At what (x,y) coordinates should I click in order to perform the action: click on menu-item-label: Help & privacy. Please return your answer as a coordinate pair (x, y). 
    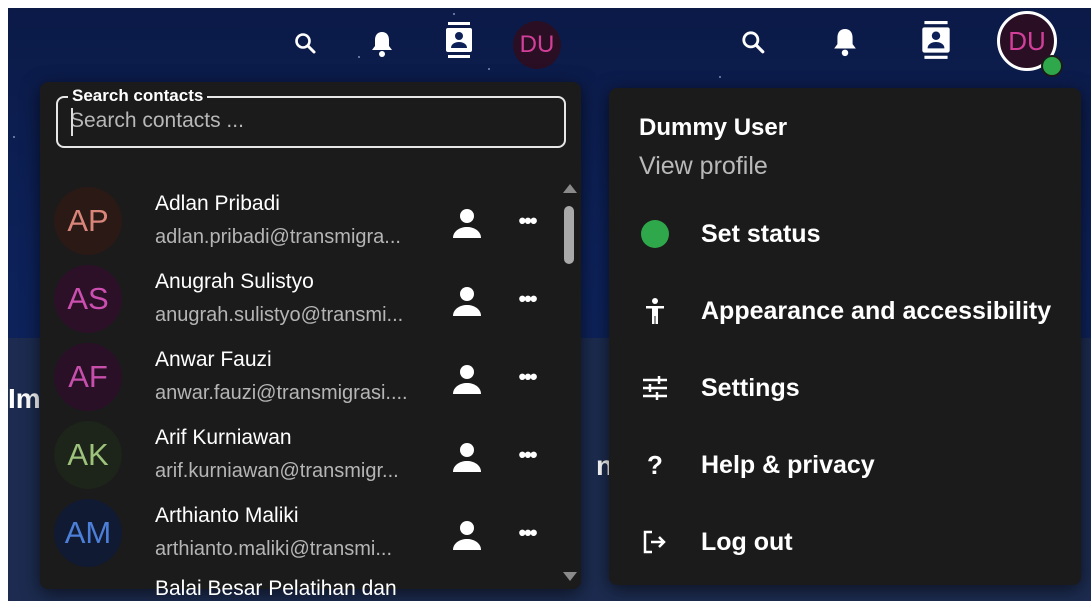
    Looking at the image, I should click on (788, 465).